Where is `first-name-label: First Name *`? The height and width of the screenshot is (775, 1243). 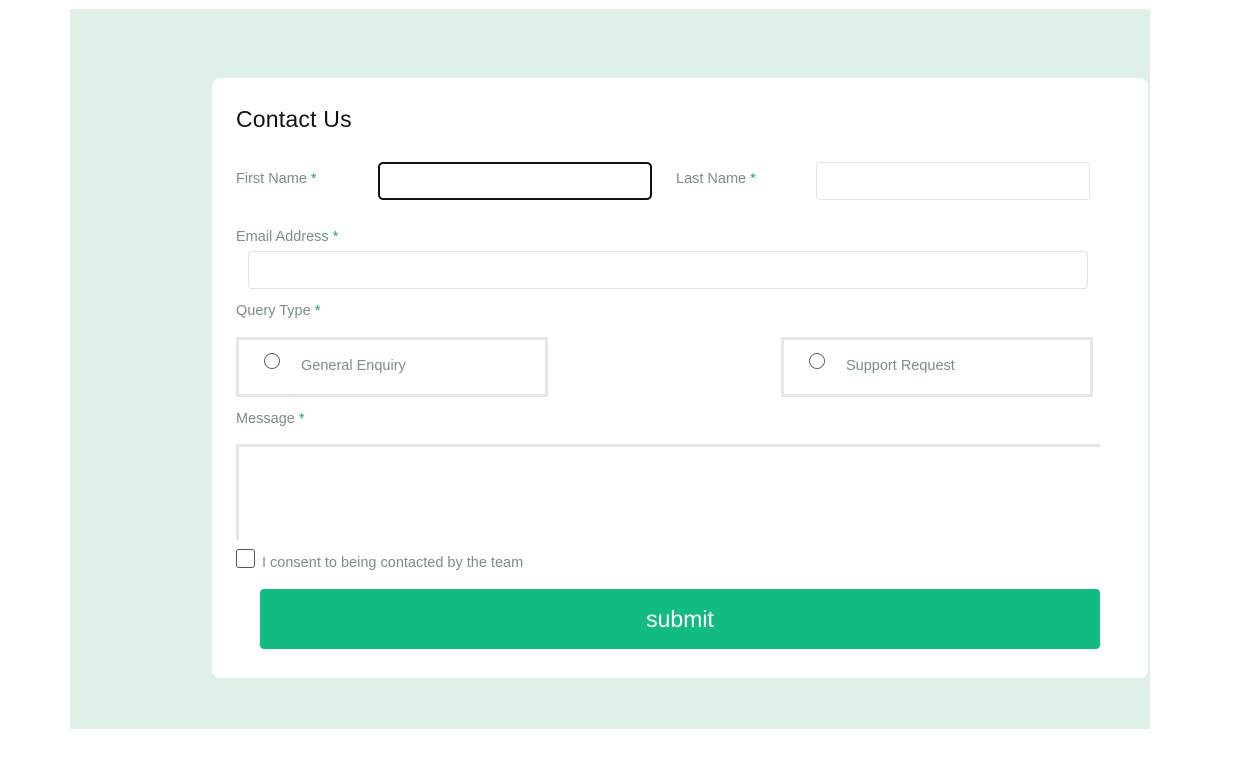 first-name-label: First Name * is located at coordinates (276, 179).